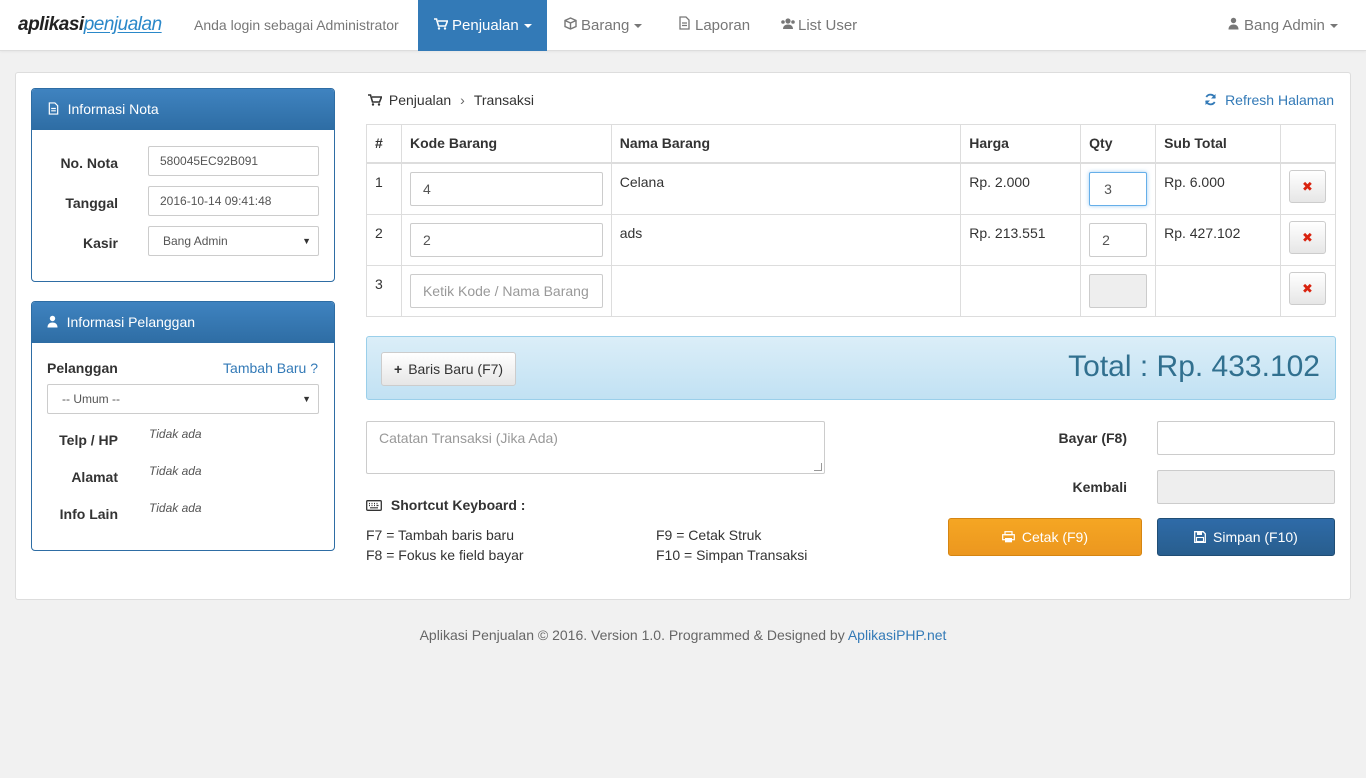 The width and height of the screenshot is (1366, 778). I want to click on info-lain-value: Tidak ada, so click(175, 508).